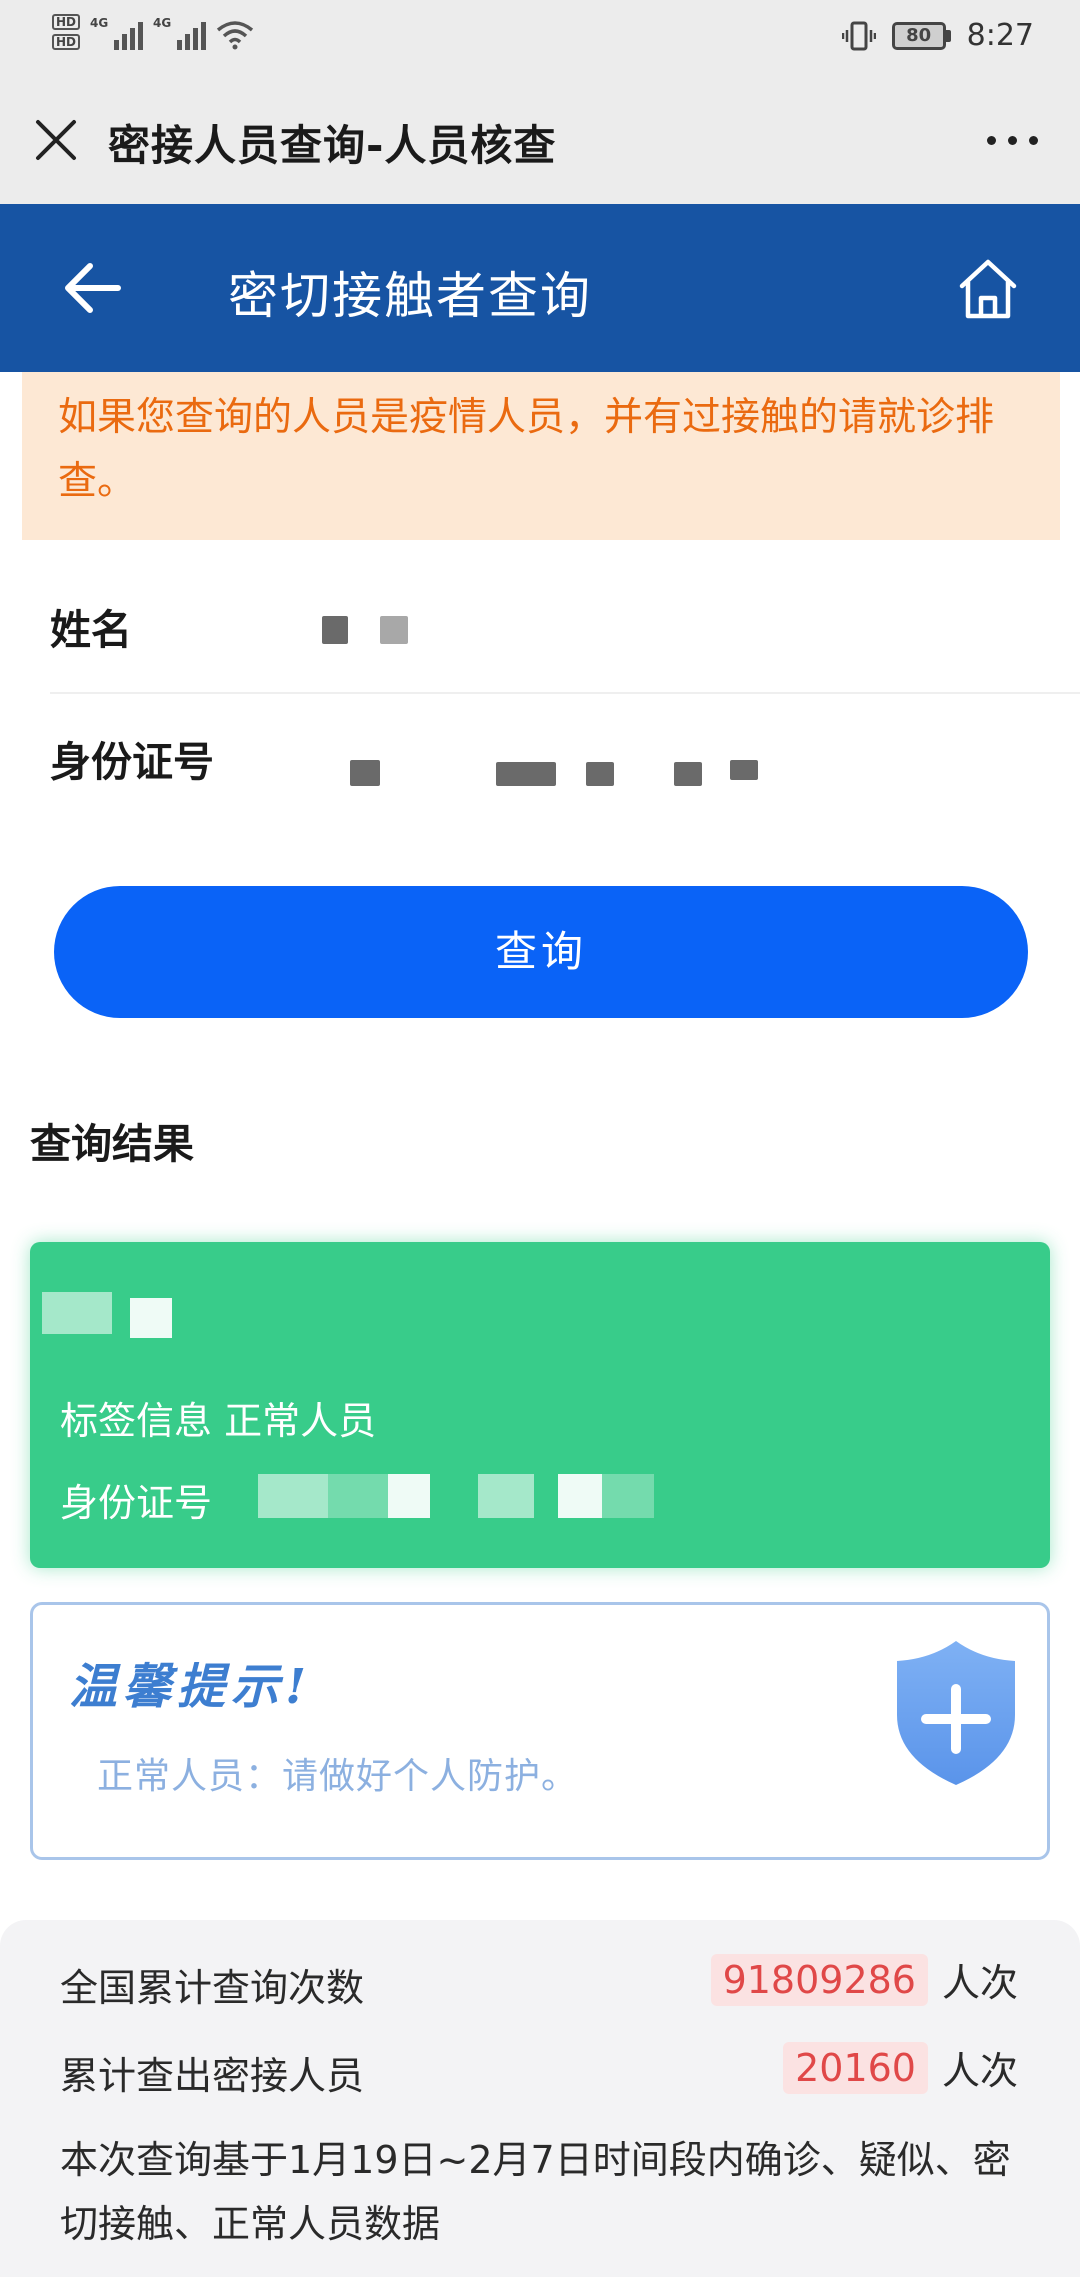 Image resolution: width=1080 pixels, height=2277 pixels. Describe the element at coordinates (670, 775) in the screenshot. I see `id-number-input` at that location.